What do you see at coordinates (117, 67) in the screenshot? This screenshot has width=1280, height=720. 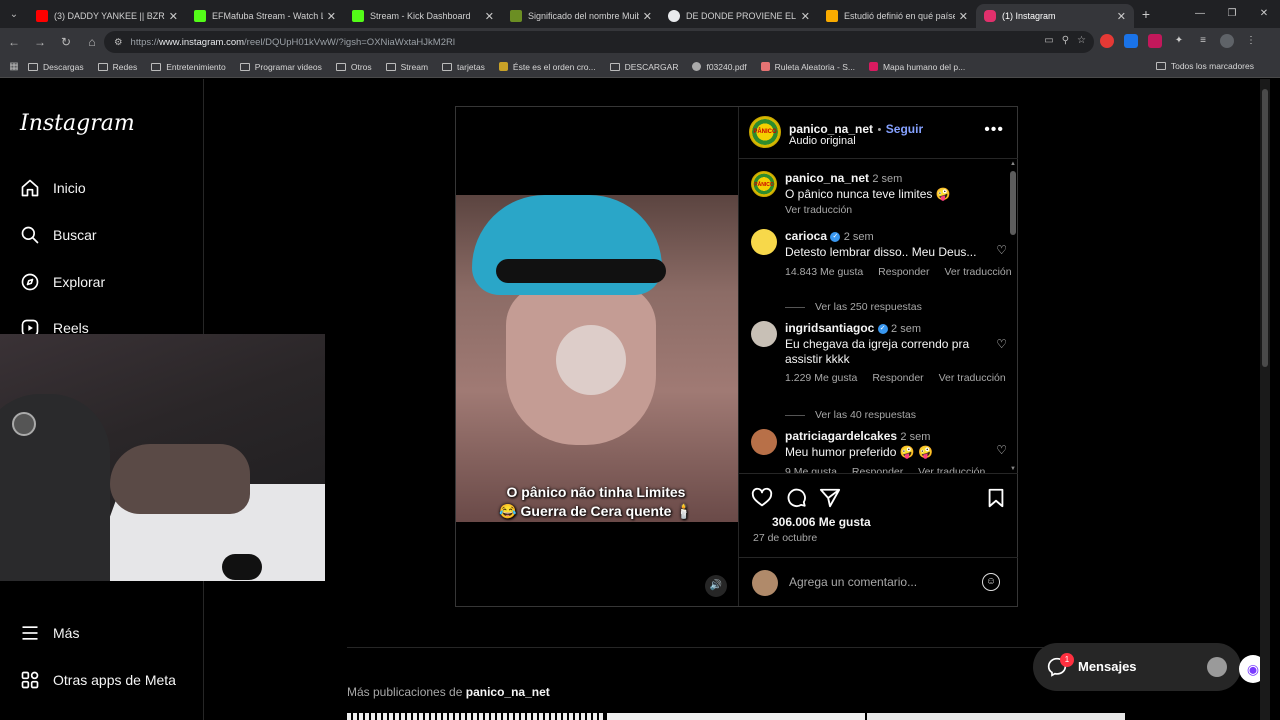 I see `bookmark-folder: Redes` at bounding box center [117, 67].